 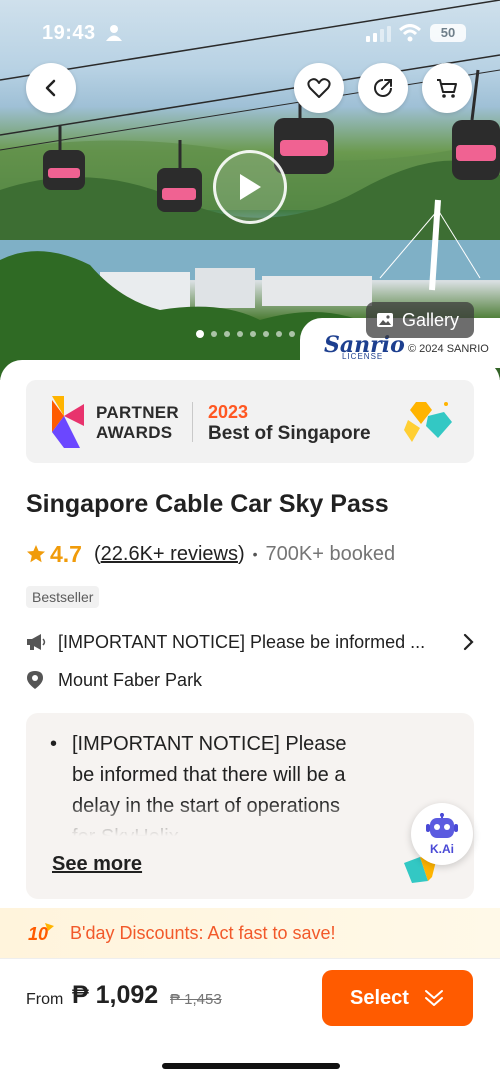 I want to click on reviews-open-paren: (, so click(x=97, y=553).